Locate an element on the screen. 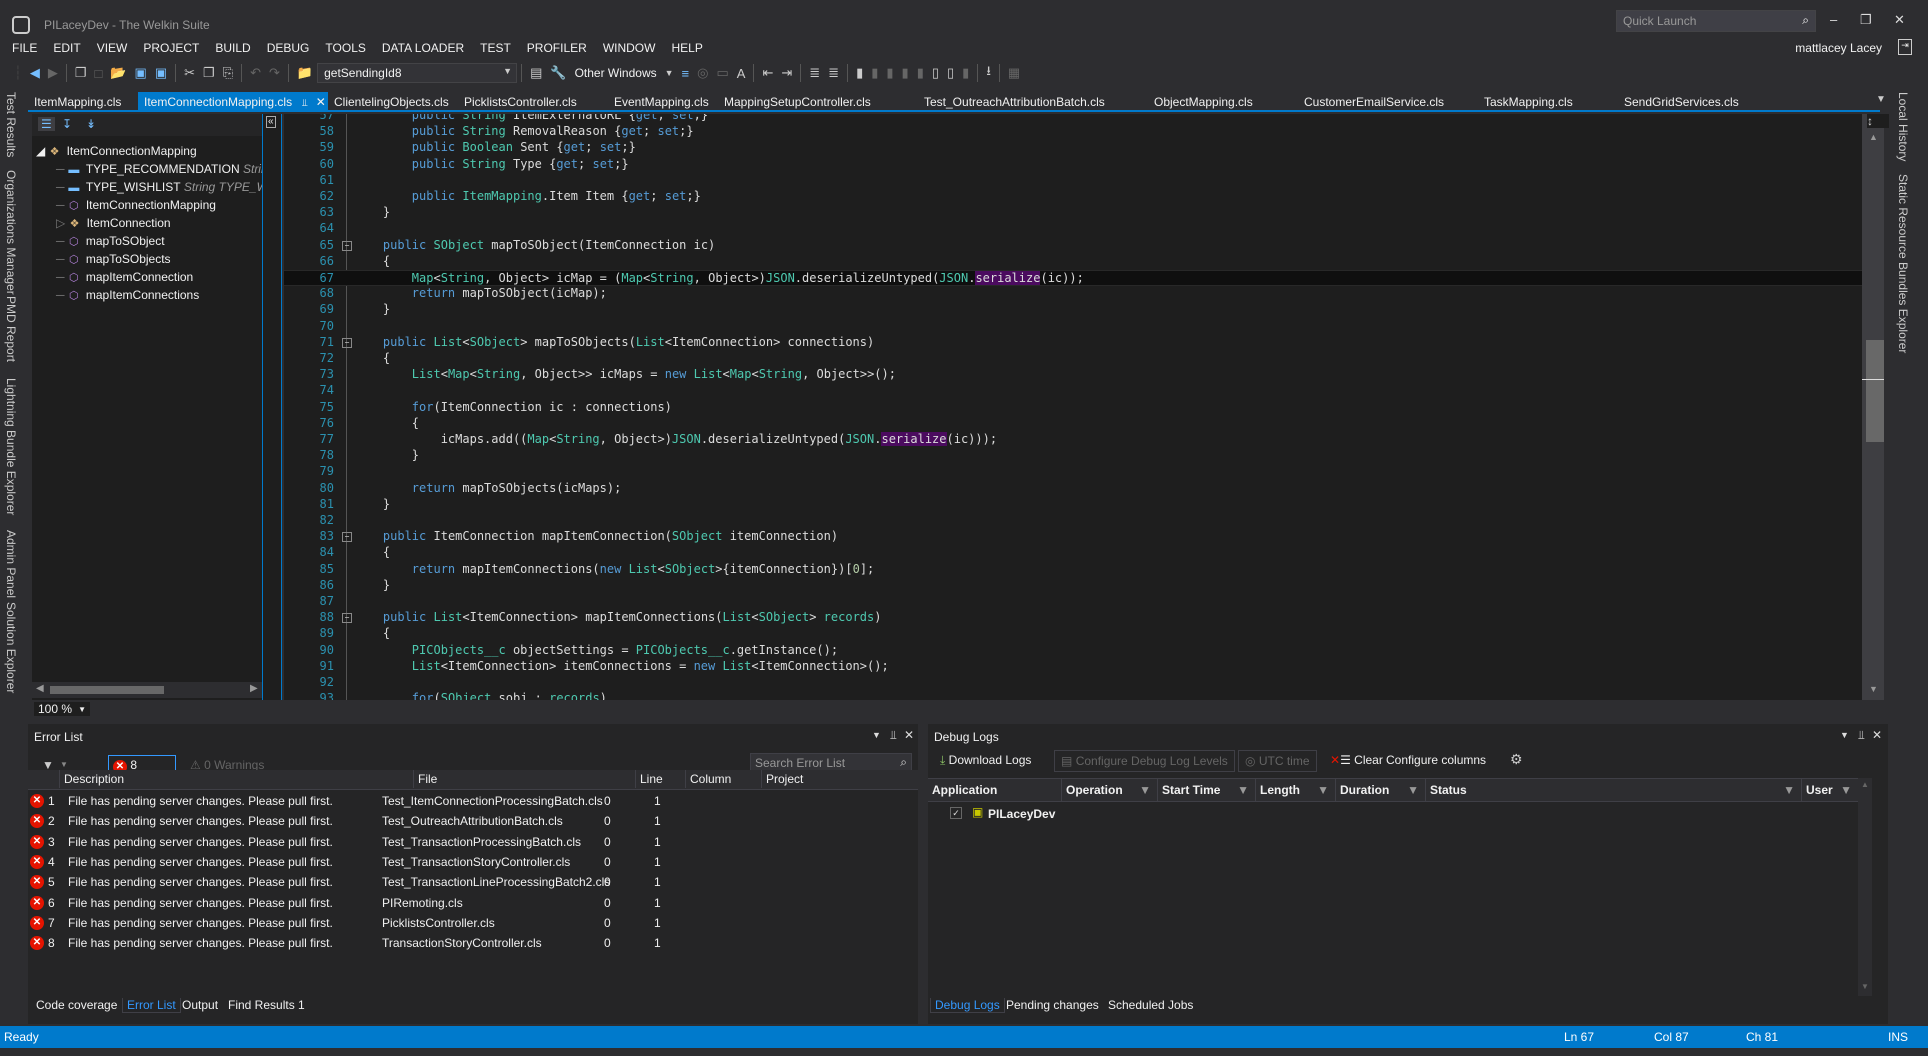  configure-debug-log-levels-button: ▤ Configure Debug Log Levels is located at coordinates (1144, 761).